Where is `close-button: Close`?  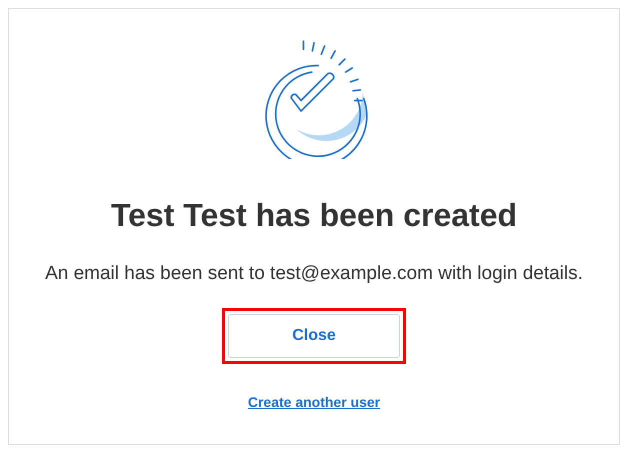
close-button: Close is located at coordinates (314, 336).